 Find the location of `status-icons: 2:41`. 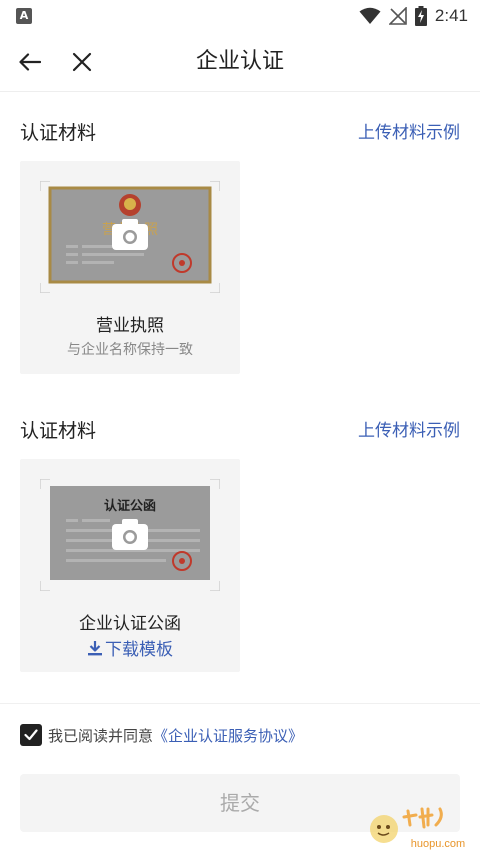

status-icons: 2:41 is located at coordinates (413, 16).